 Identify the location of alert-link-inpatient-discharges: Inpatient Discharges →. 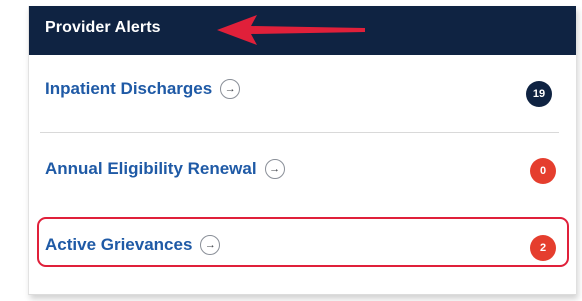
(143, 89).